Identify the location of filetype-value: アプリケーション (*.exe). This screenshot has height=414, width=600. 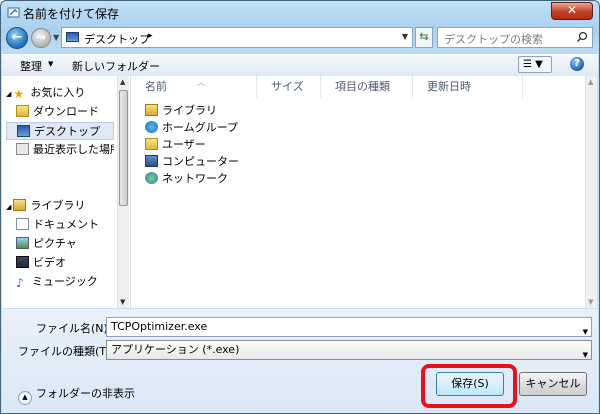
(175, 349).